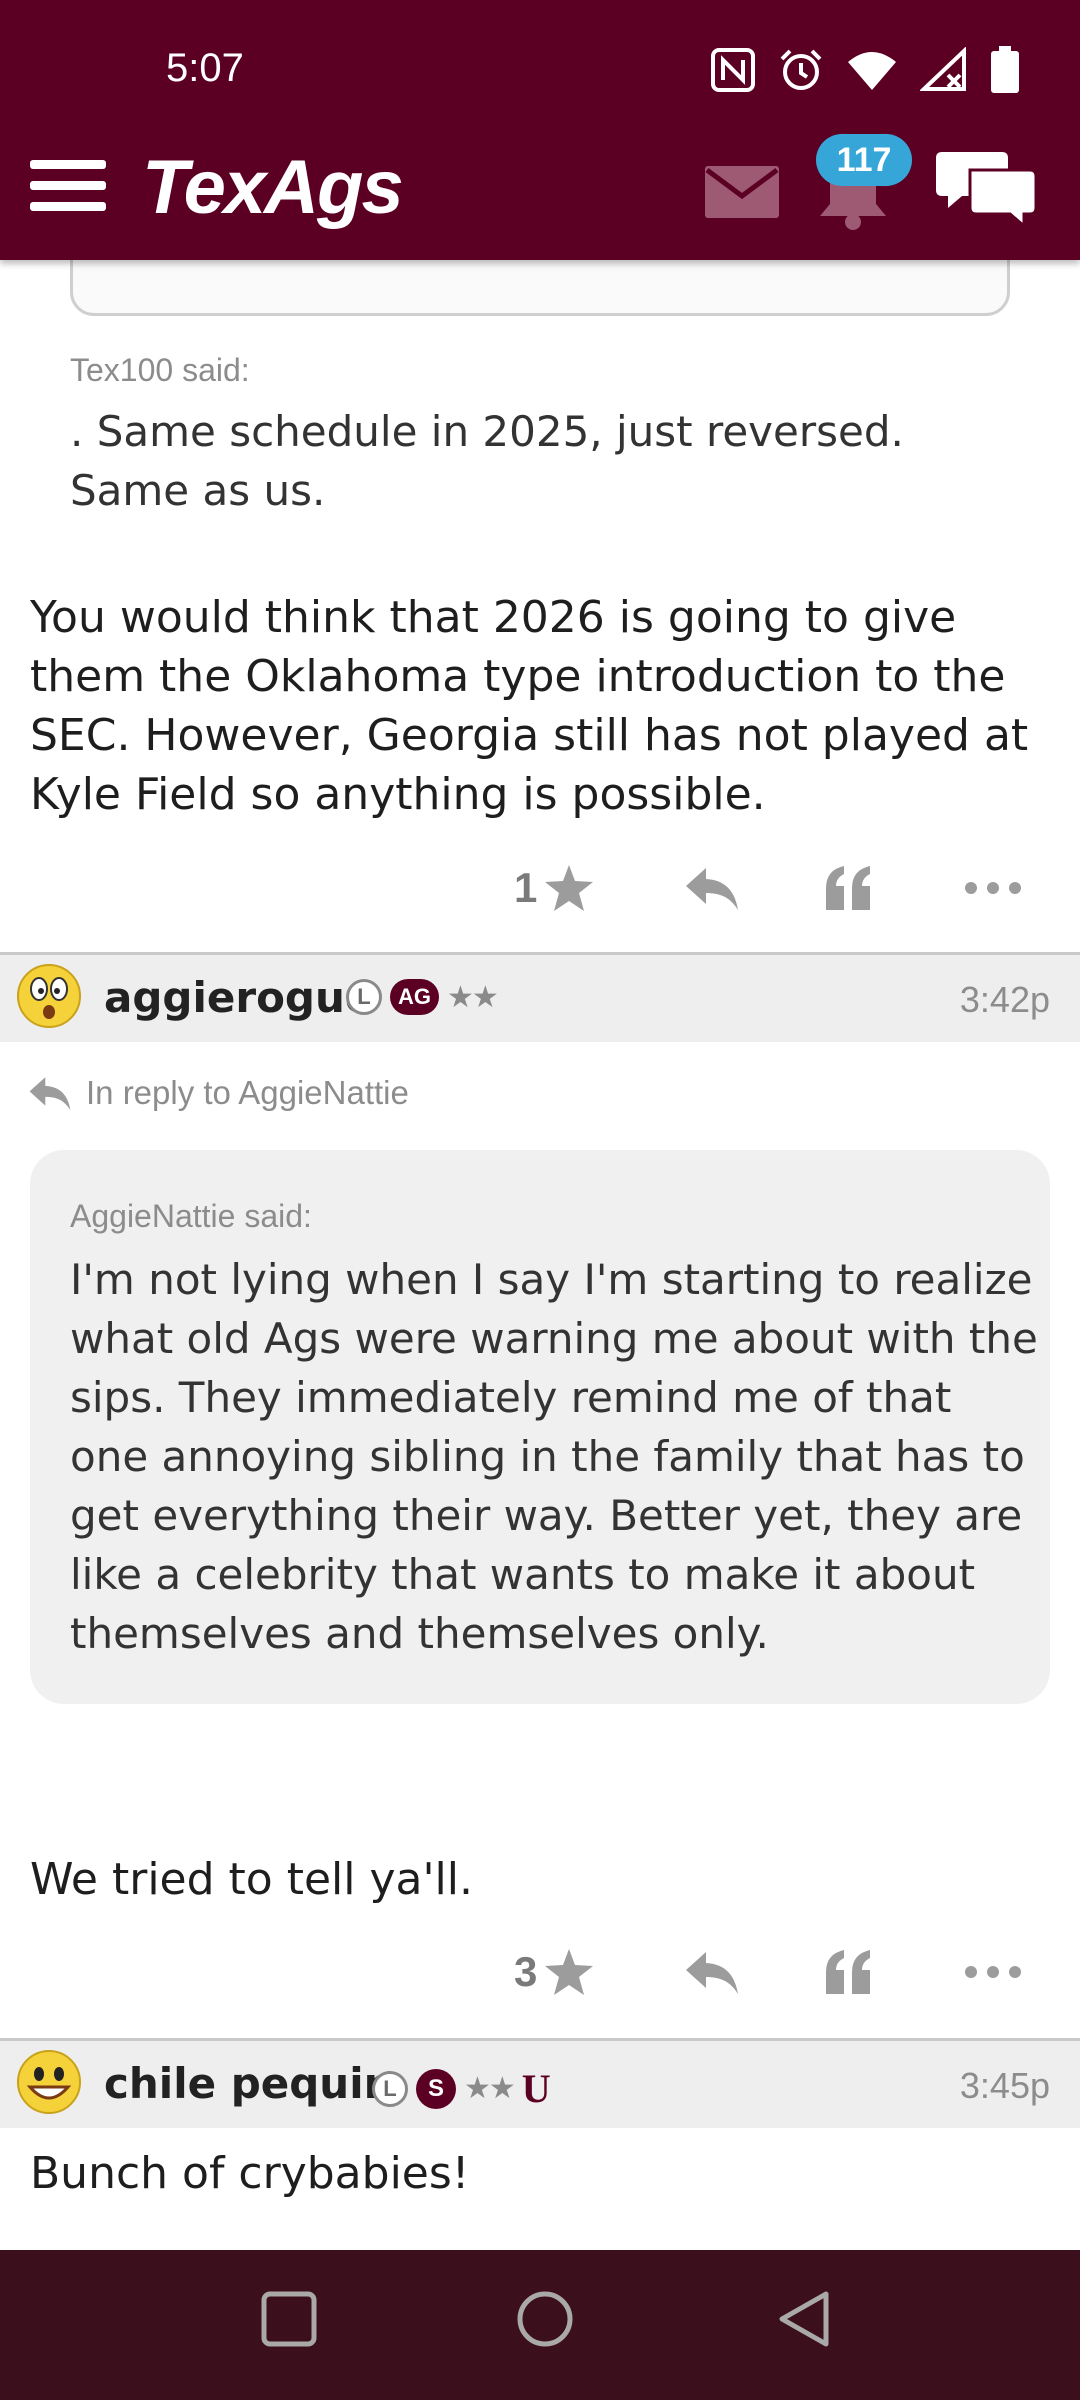 The image size is (1080, 2400). Describe the element at coordinates (68, 186) in the screenshot. I see `menu-icon` at that location.